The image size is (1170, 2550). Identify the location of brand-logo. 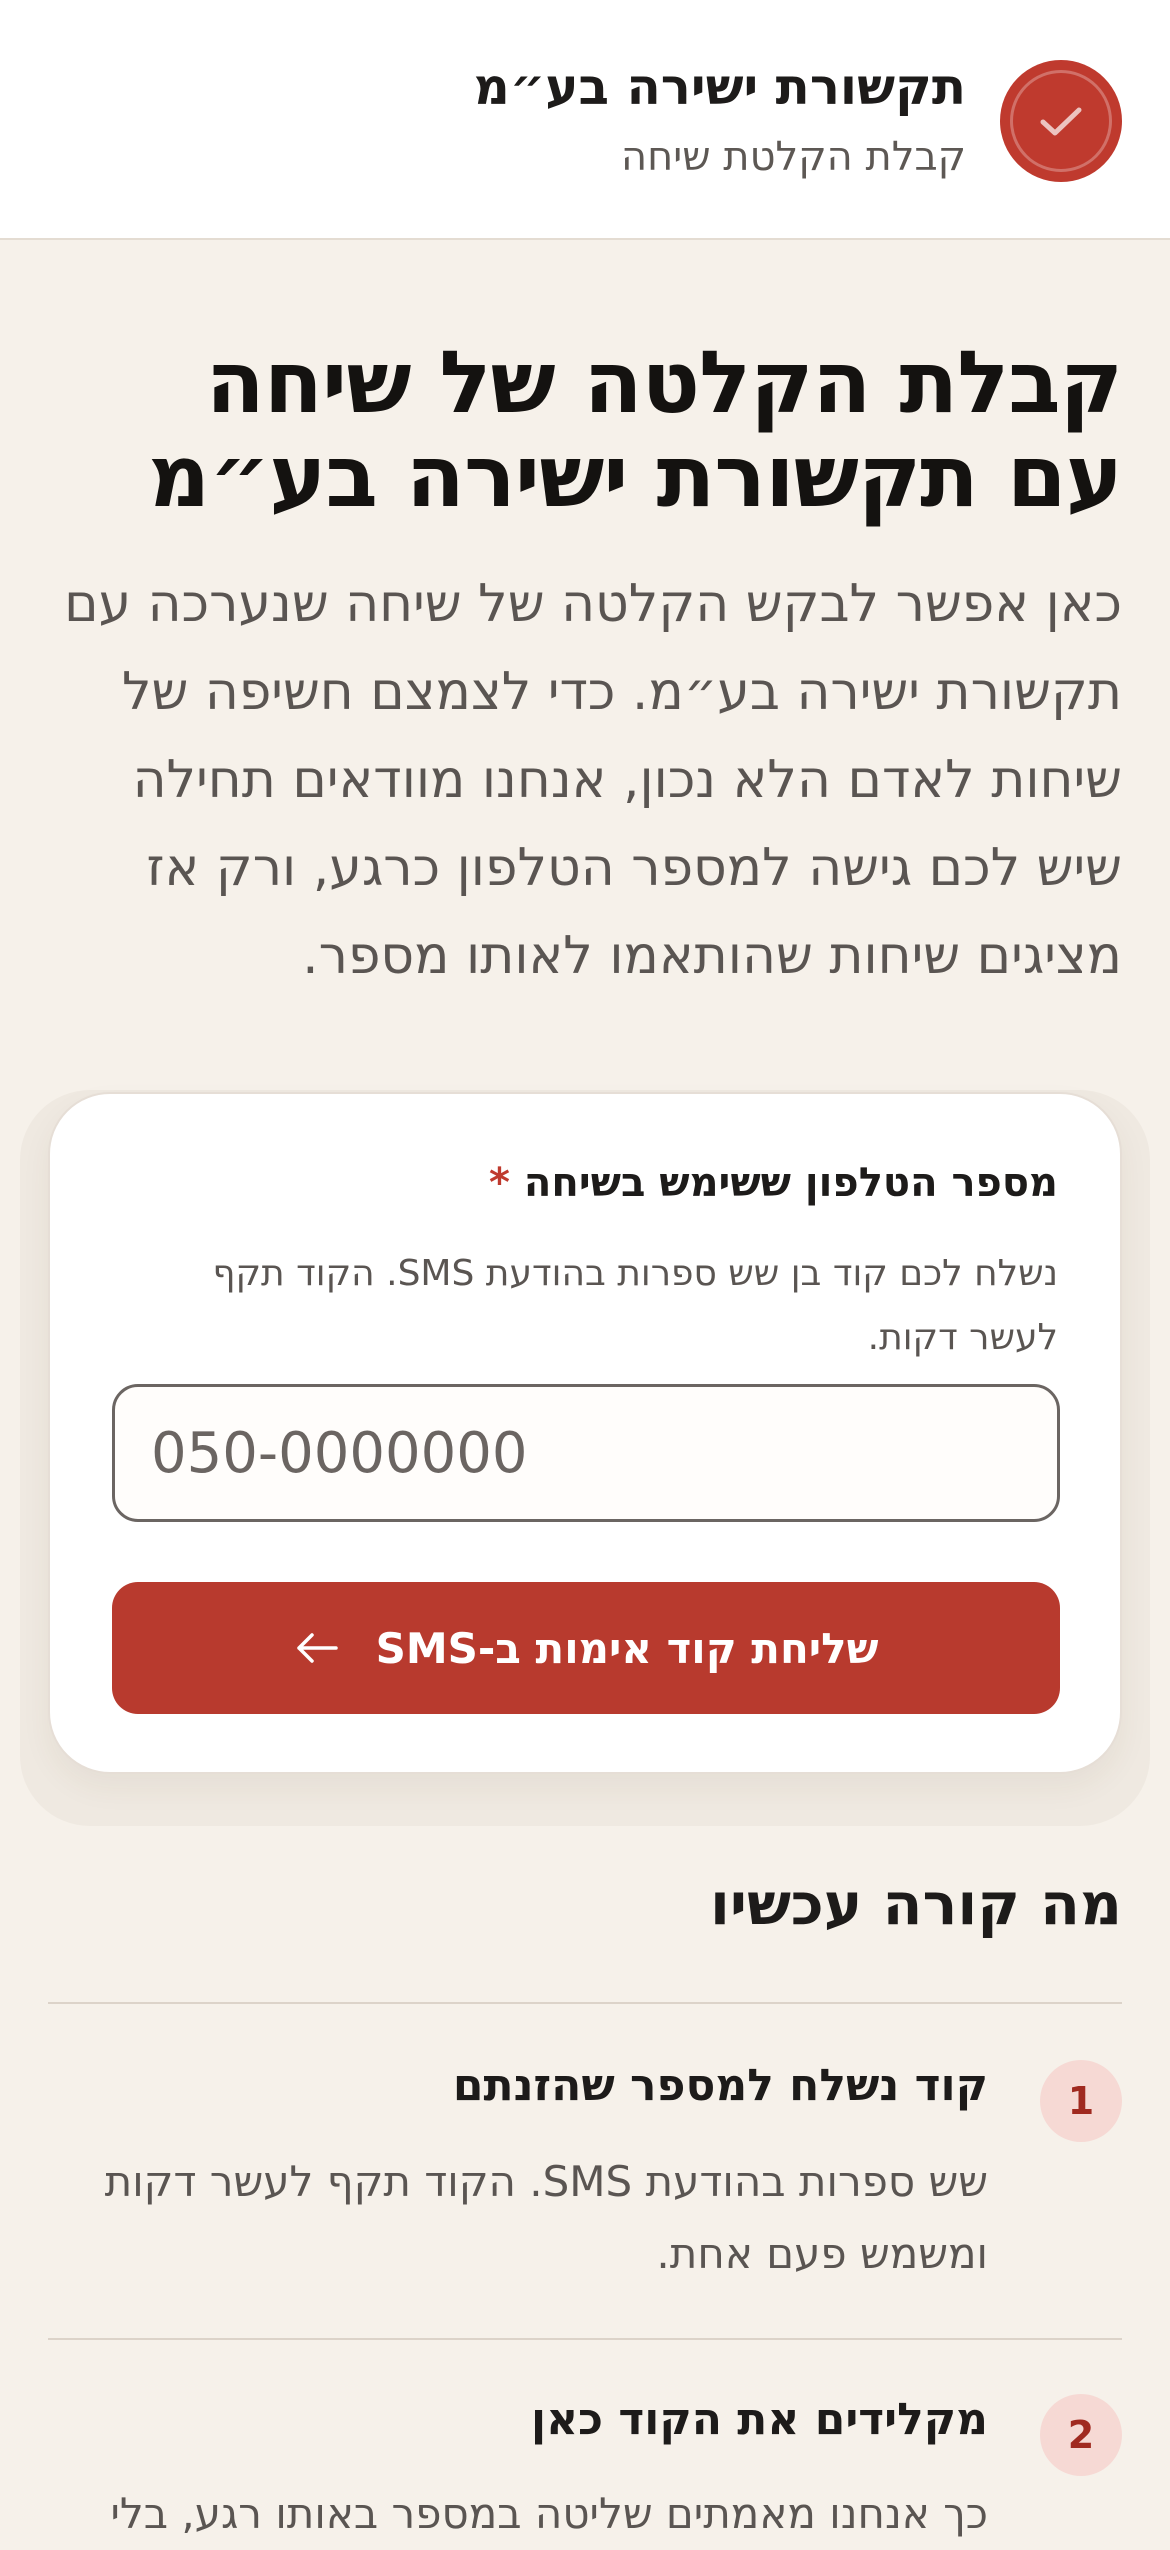
(1061, 121).